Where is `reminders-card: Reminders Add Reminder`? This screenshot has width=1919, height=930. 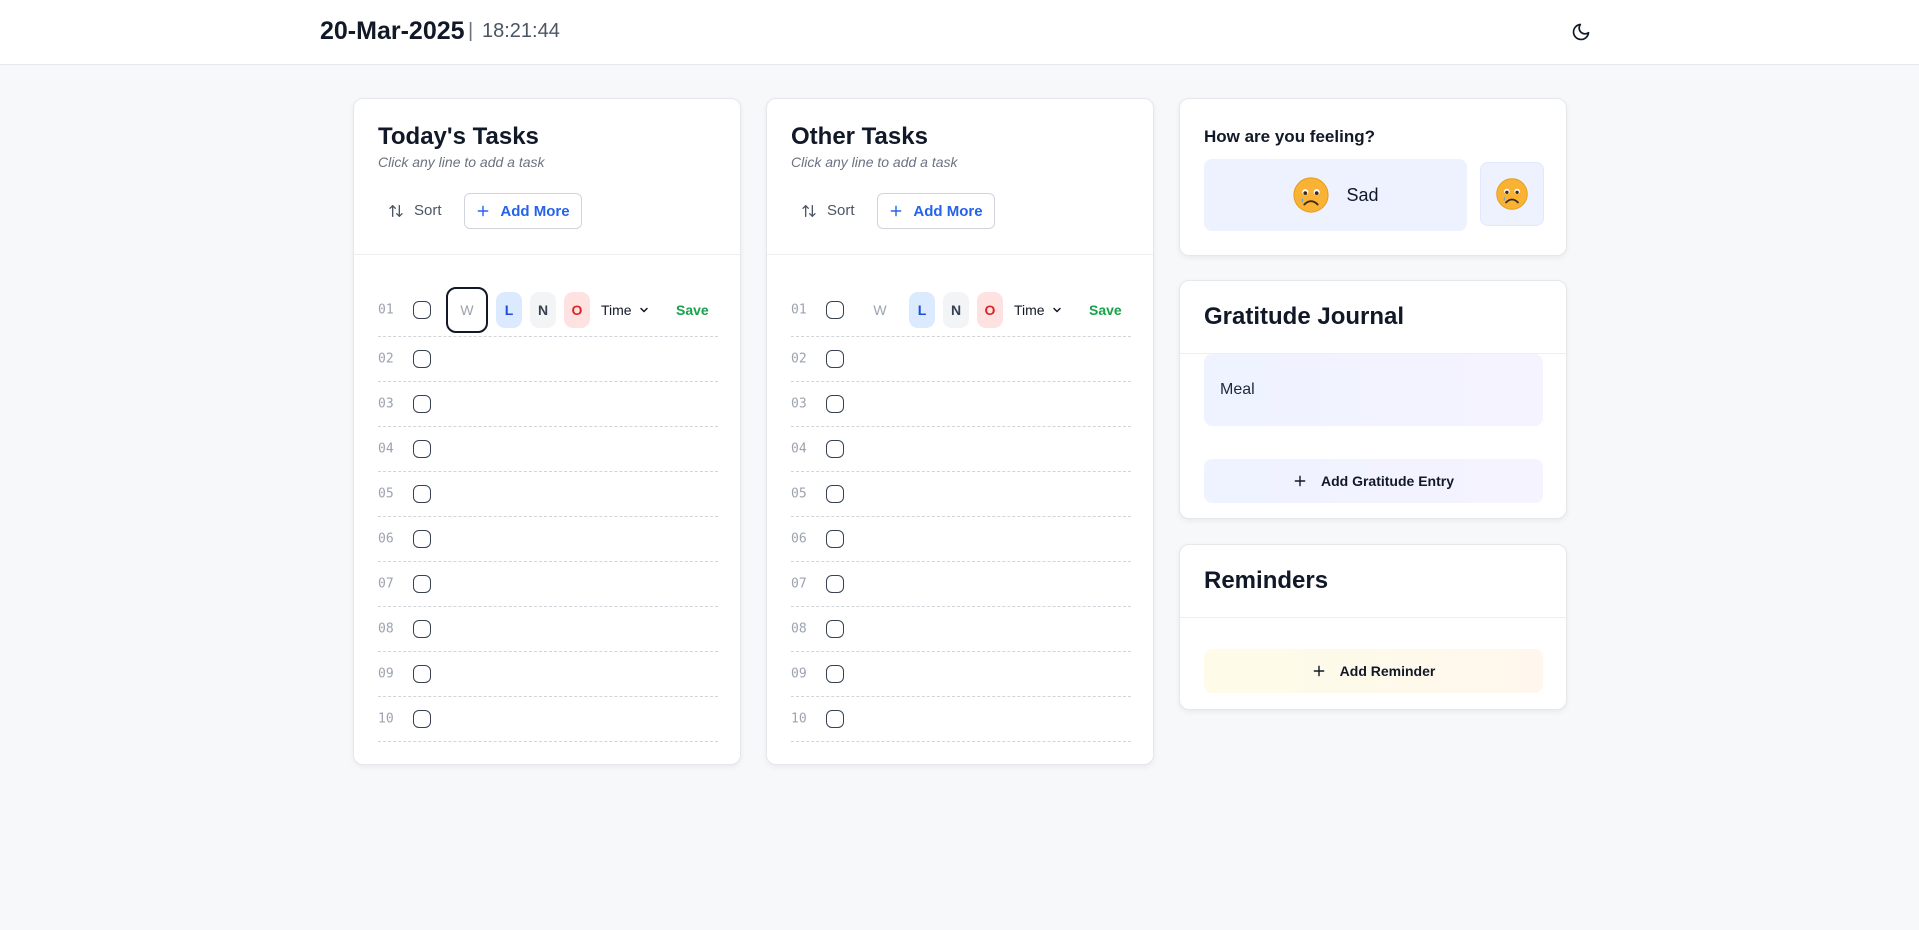
reminders-card: Reminders Add Reminder is located at coordinates (1373, 627).